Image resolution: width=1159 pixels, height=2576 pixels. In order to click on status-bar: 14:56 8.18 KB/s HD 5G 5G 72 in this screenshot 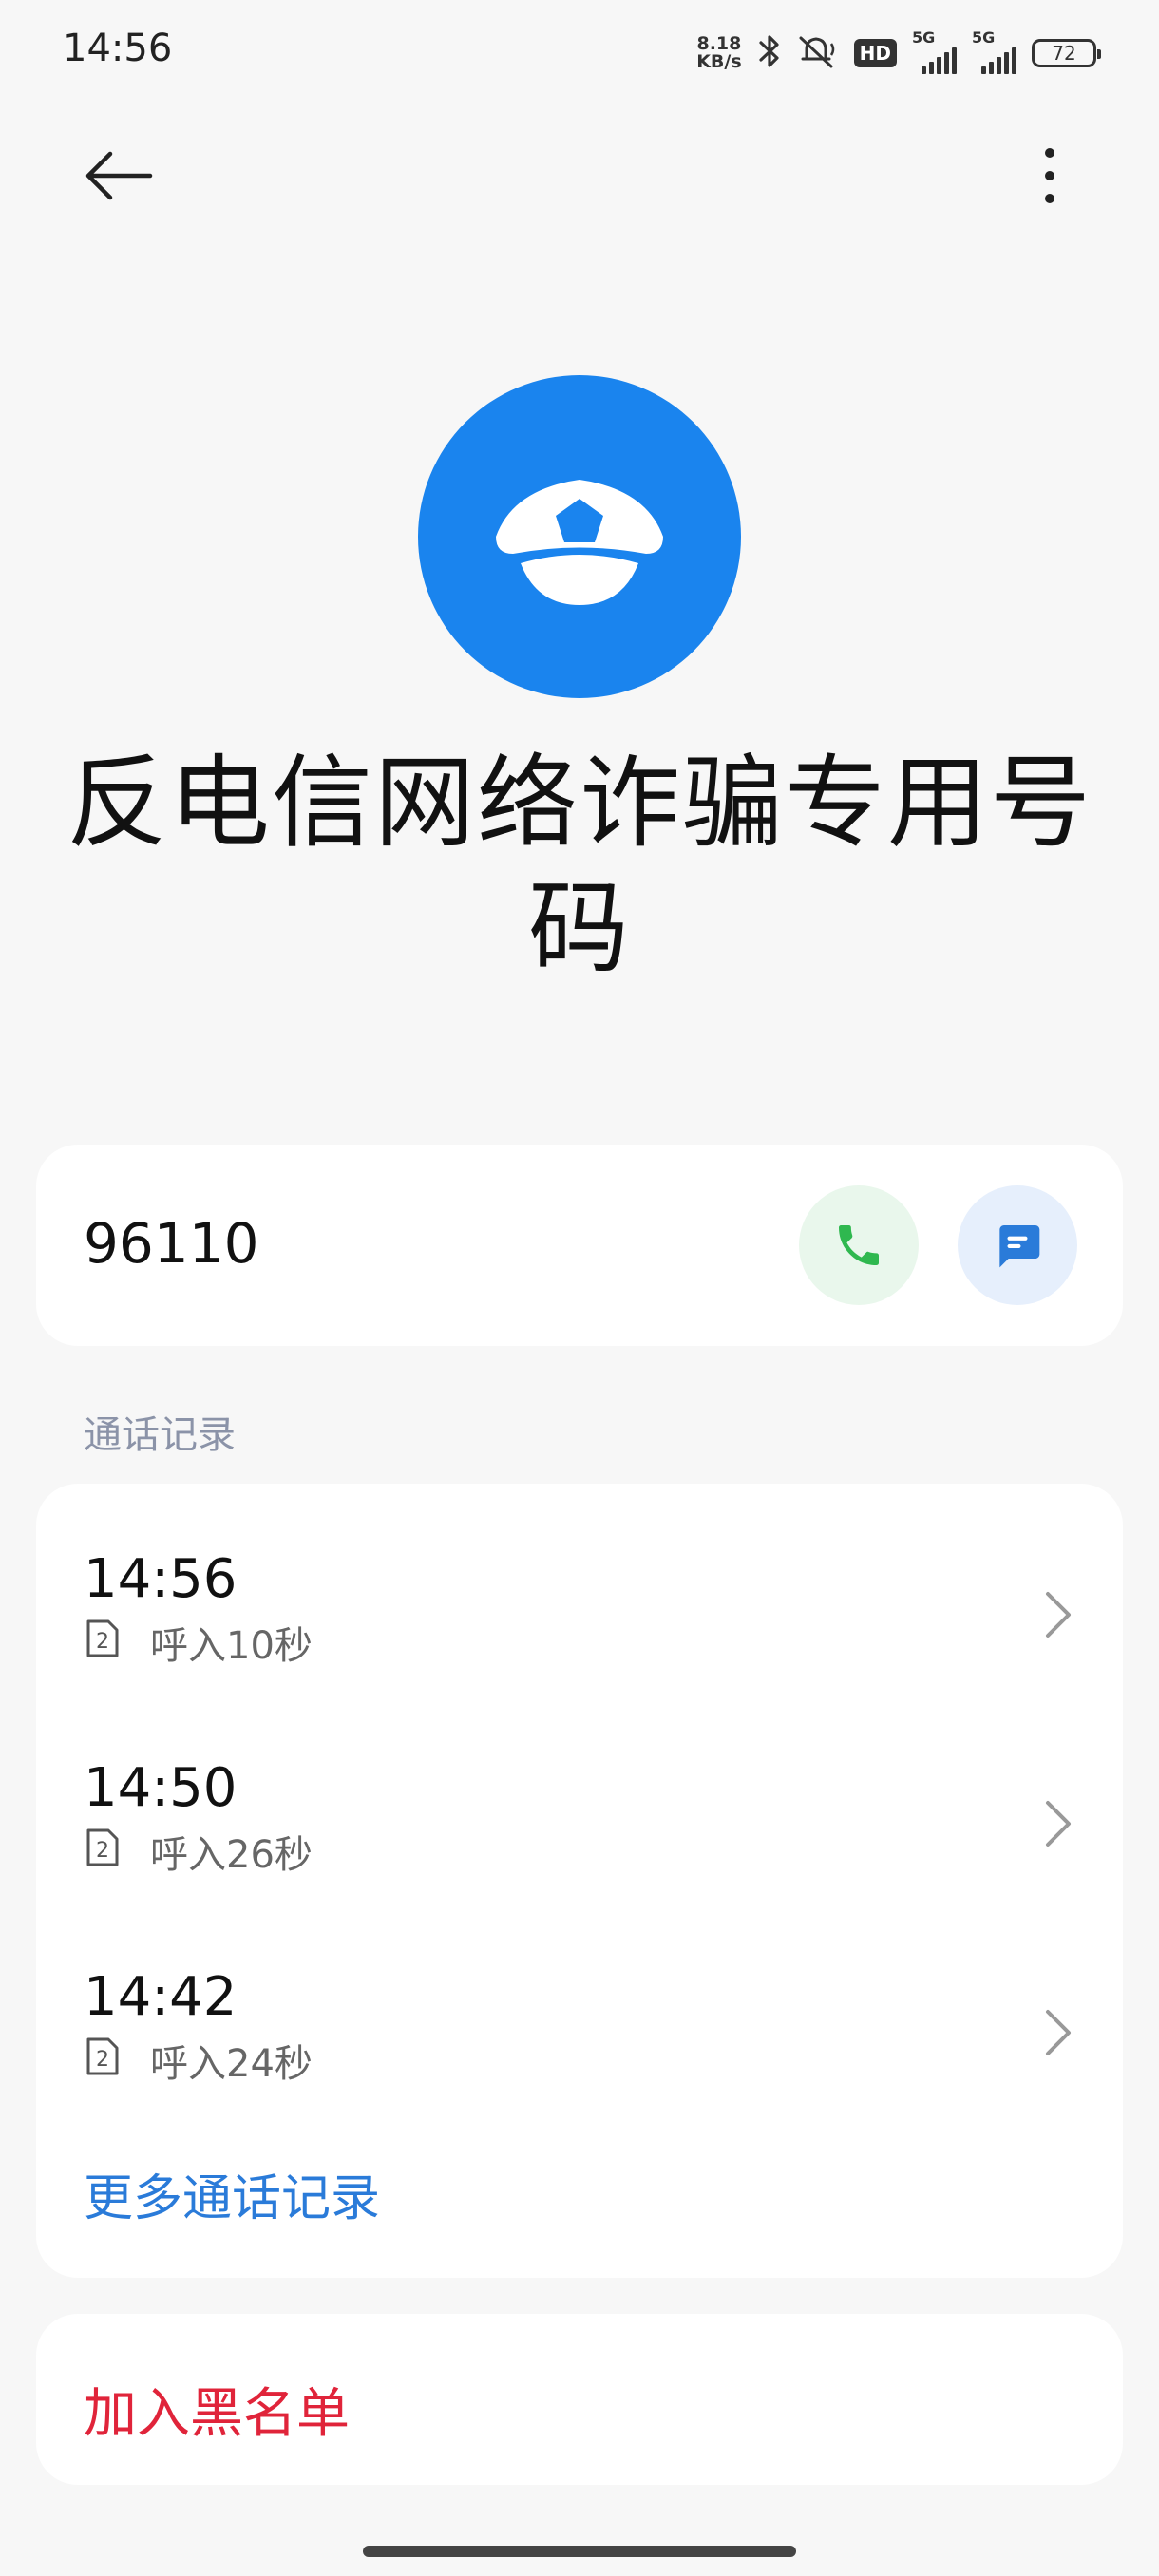, I will do `click(579, 52)`.